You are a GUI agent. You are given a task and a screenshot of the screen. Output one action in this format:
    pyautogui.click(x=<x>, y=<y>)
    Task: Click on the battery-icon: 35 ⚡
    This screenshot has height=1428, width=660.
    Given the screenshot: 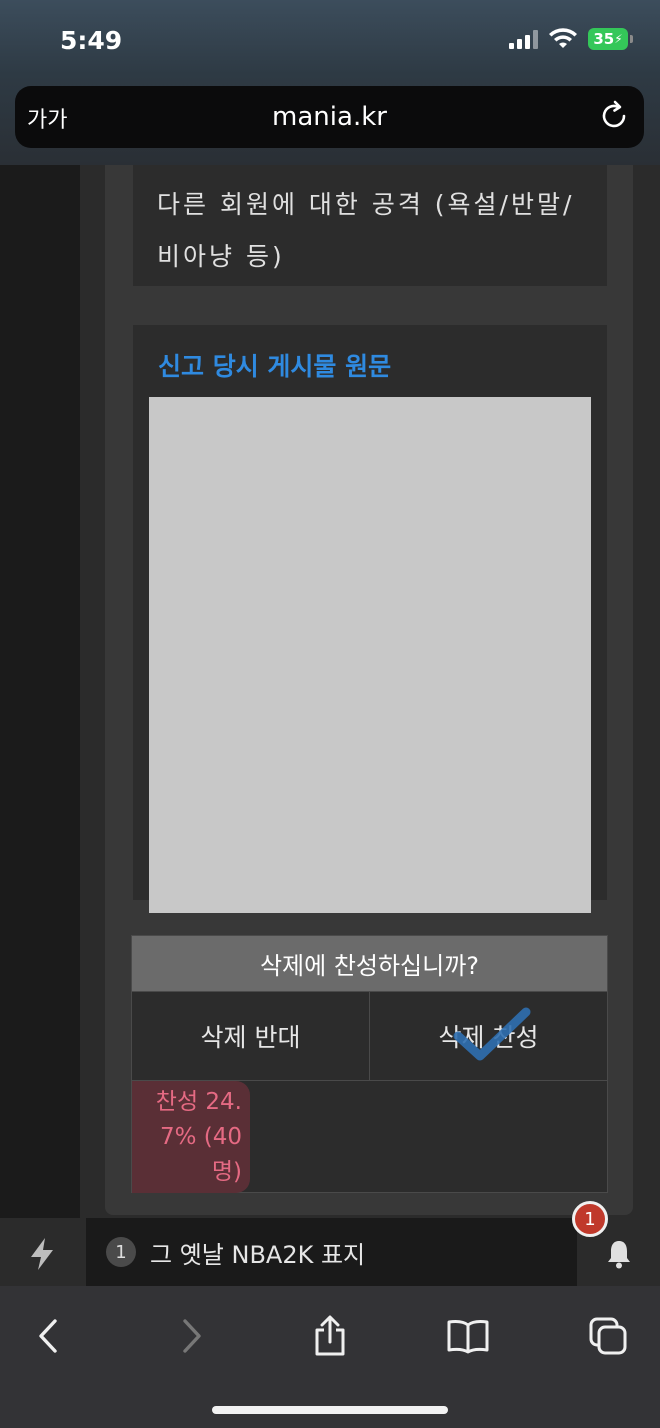 What is the action you would take?
    pyautogui.click(x=610, y=39)
    